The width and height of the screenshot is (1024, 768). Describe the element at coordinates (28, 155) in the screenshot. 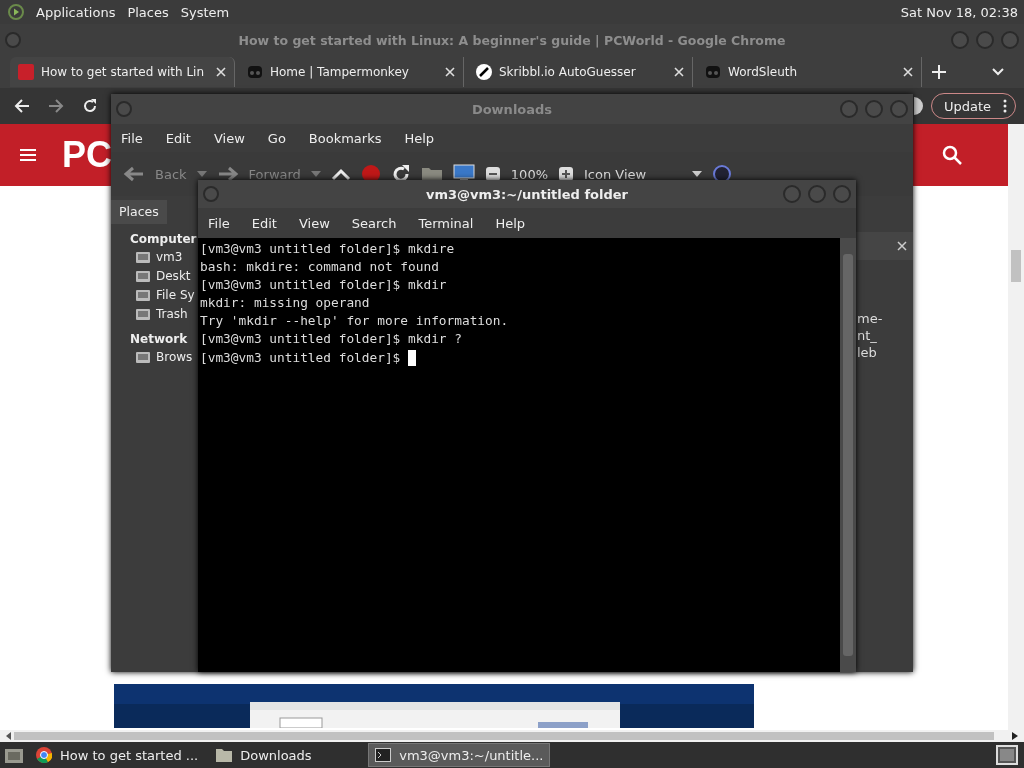

I see `menu-icon` at that location.